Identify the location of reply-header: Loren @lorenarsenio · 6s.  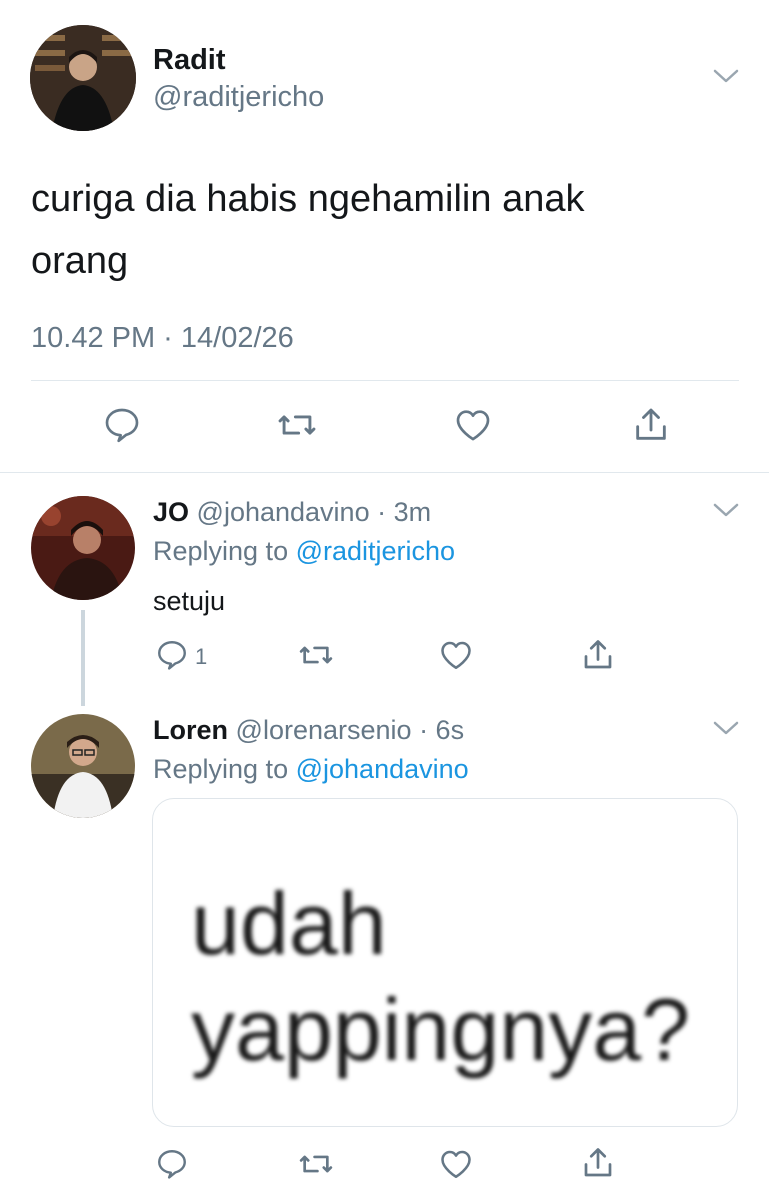
(308, 730).